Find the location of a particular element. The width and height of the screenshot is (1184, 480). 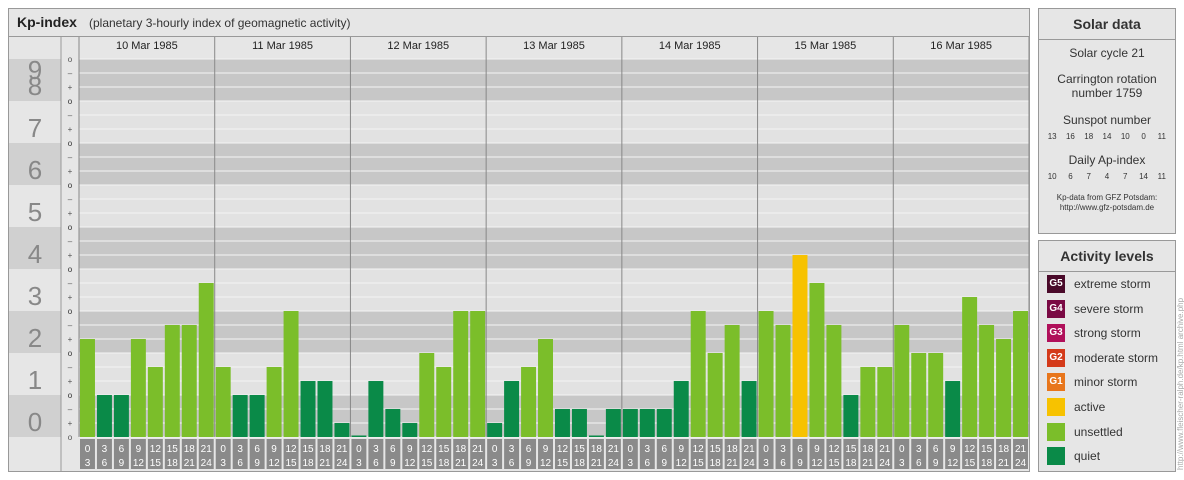

data-credit: Kp-data from GFZ Potsdam: is located at coordinates (1107, 197).